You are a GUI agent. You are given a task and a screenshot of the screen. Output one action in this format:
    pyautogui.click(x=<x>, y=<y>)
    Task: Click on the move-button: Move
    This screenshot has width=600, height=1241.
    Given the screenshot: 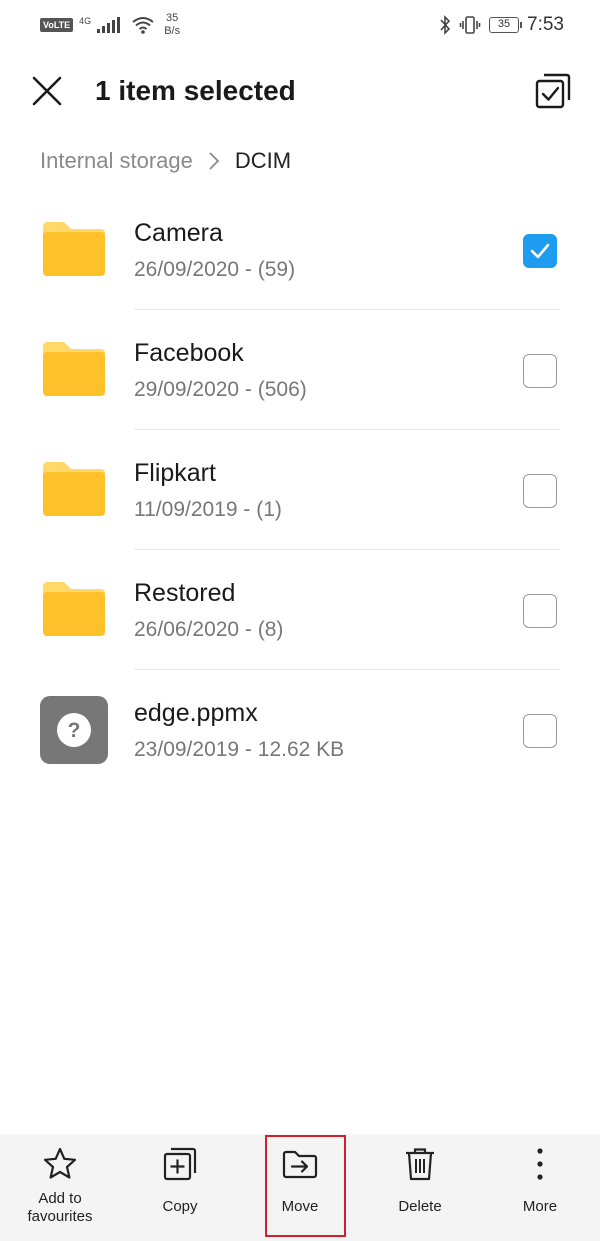 What is the action you would take?
    pyautogui.click(x=300, y=1187)
    